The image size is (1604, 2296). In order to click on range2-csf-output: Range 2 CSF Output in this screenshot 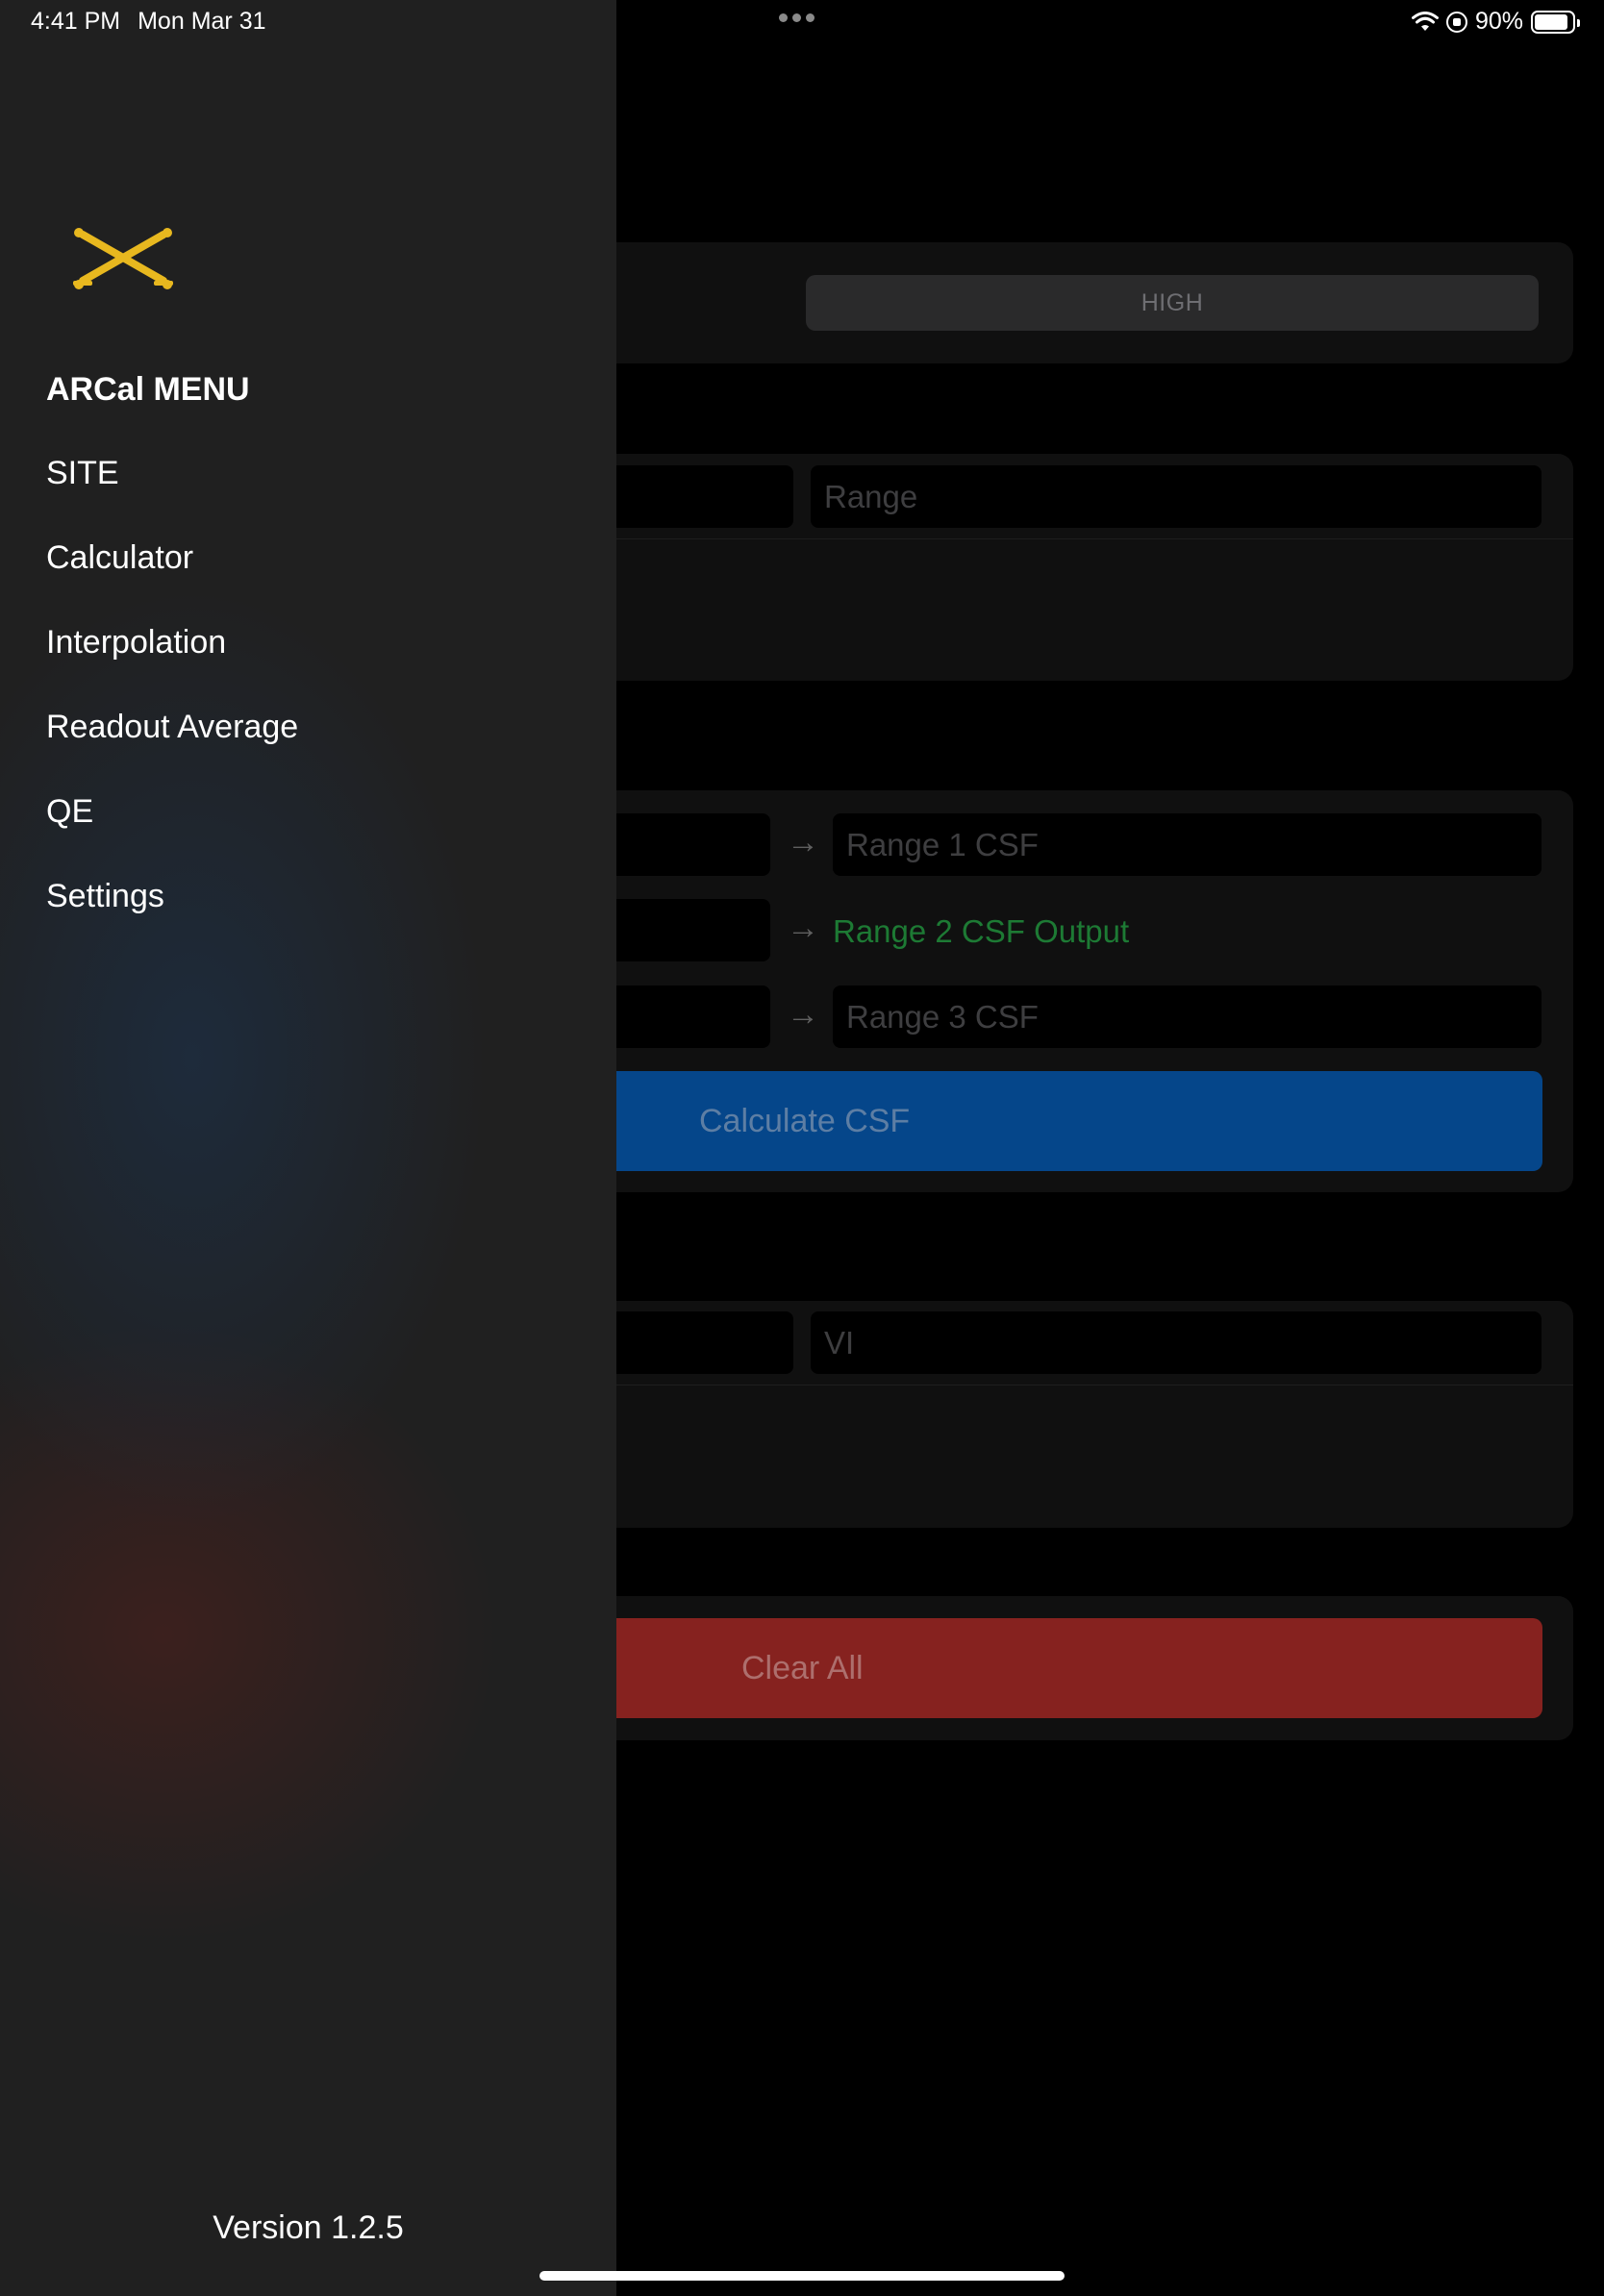, I will do `click(981, 931)`.